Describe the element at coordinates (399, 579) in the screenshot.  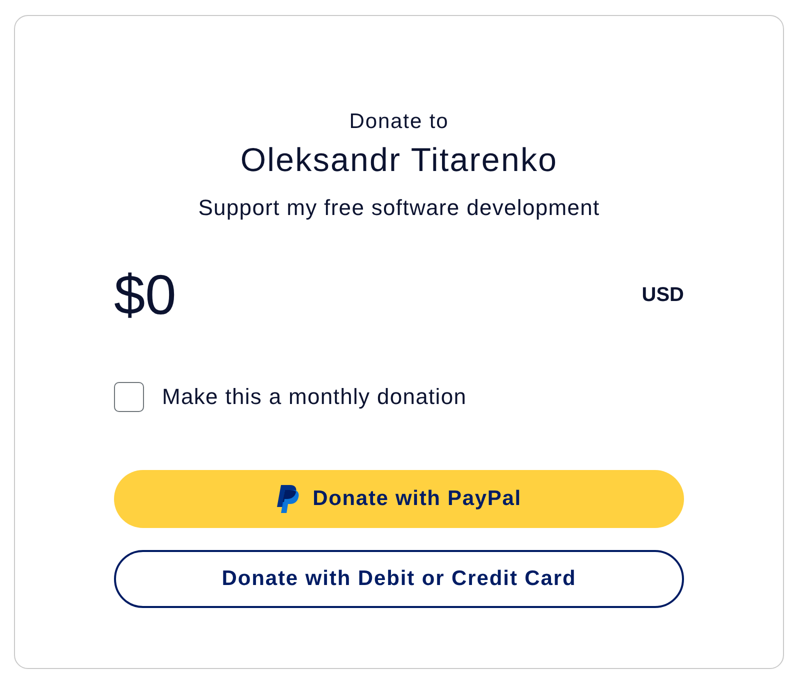
I see `card-donate-button: Donate with Debit or Credit Card` at that location.